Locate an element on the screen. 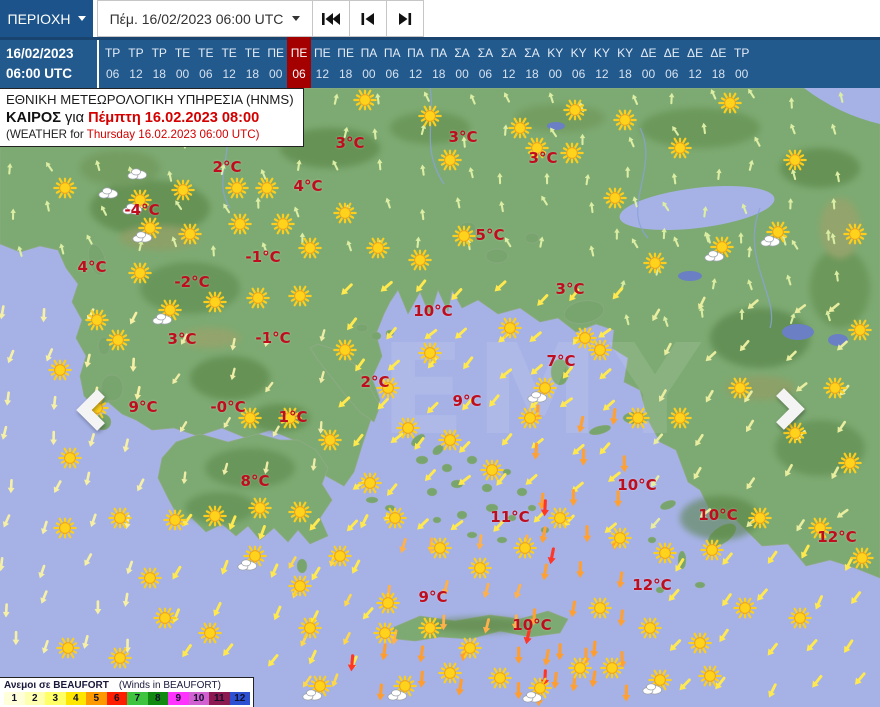 The width and height of the screenshot is (880, 707). toolbar: ΠΕΡΙΟΧΗ Πέμ. 16/02/2023 06:00 UTC is located at coordinates (440, 18).